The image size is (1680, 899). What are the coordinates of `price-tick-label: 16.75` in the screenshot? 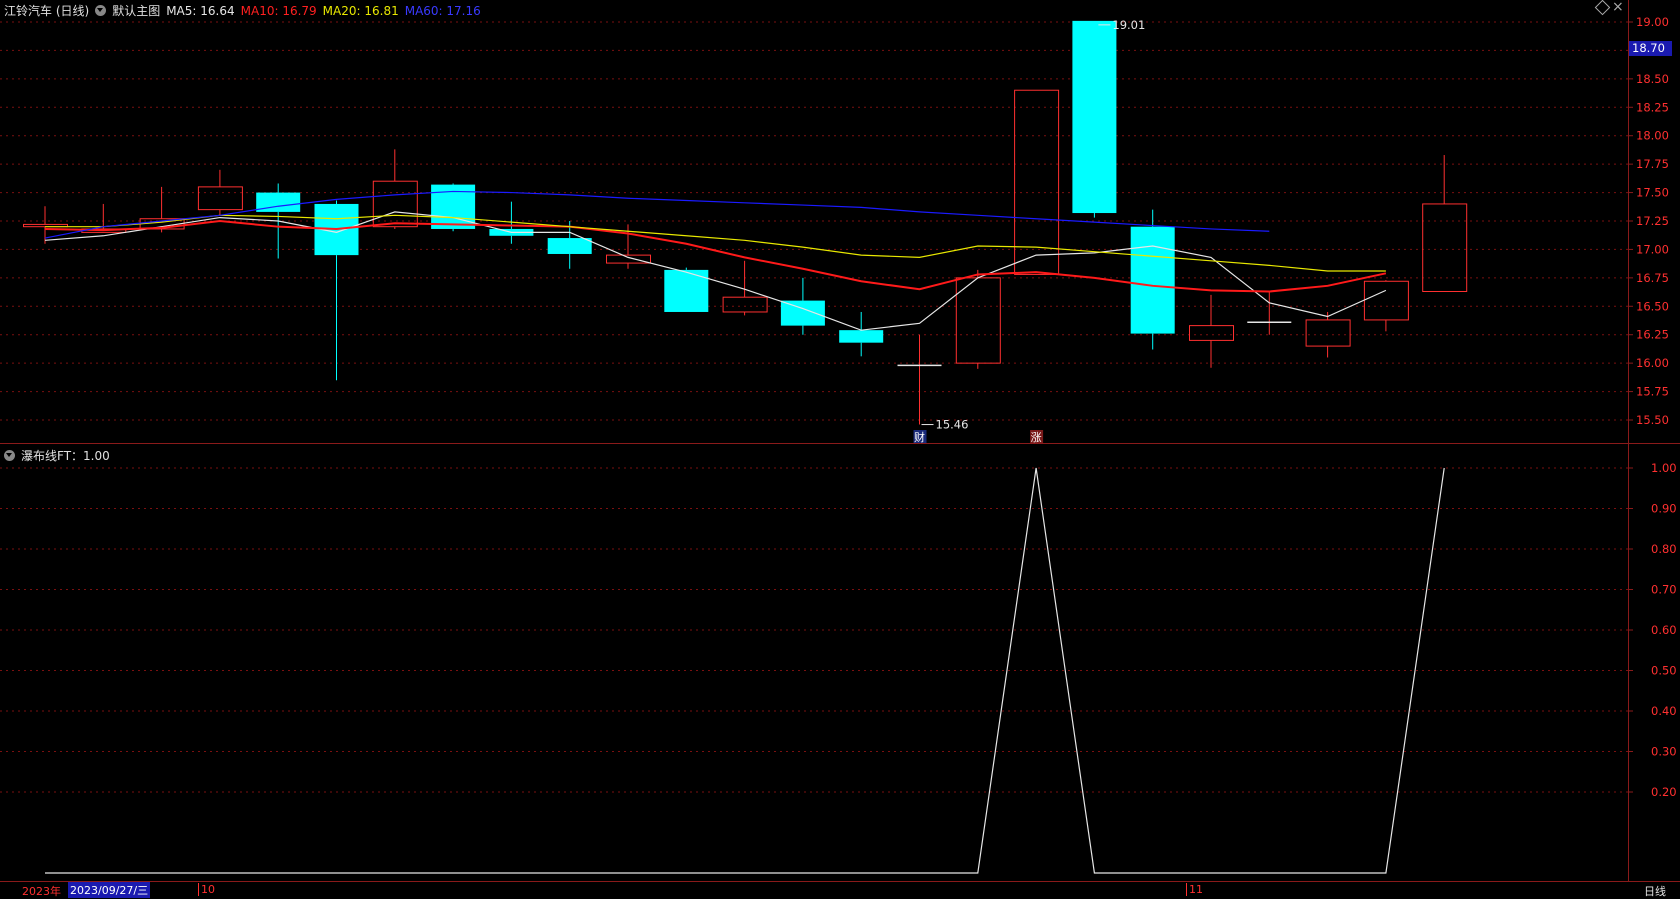 It's located at (1652, 278).